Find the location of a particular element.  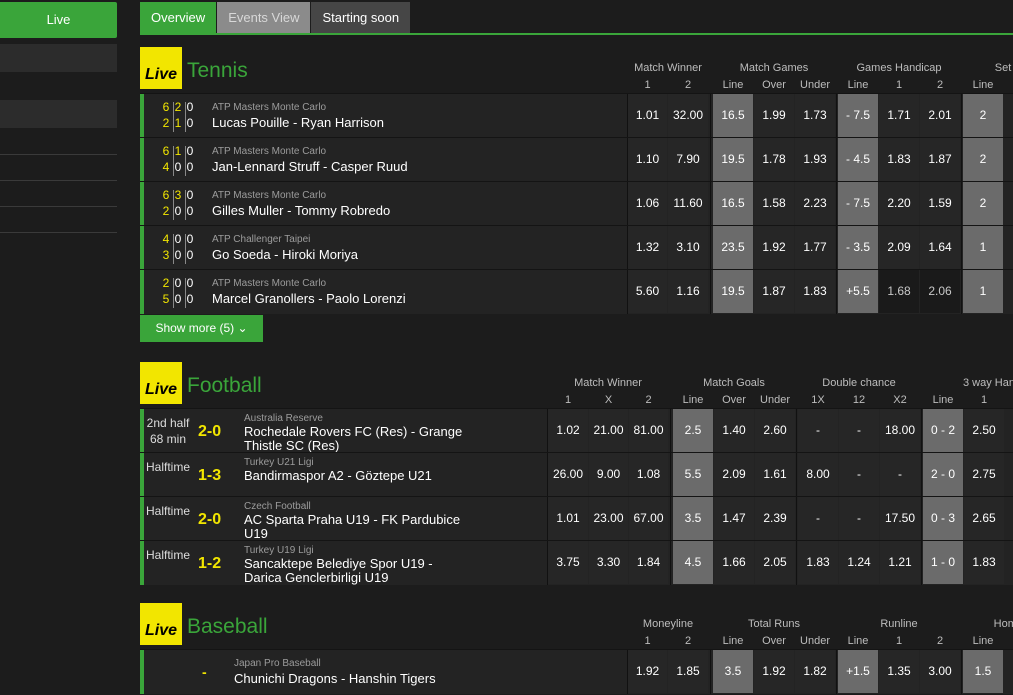

odds-cell: 1.99 is located at coordinates (774, 115).